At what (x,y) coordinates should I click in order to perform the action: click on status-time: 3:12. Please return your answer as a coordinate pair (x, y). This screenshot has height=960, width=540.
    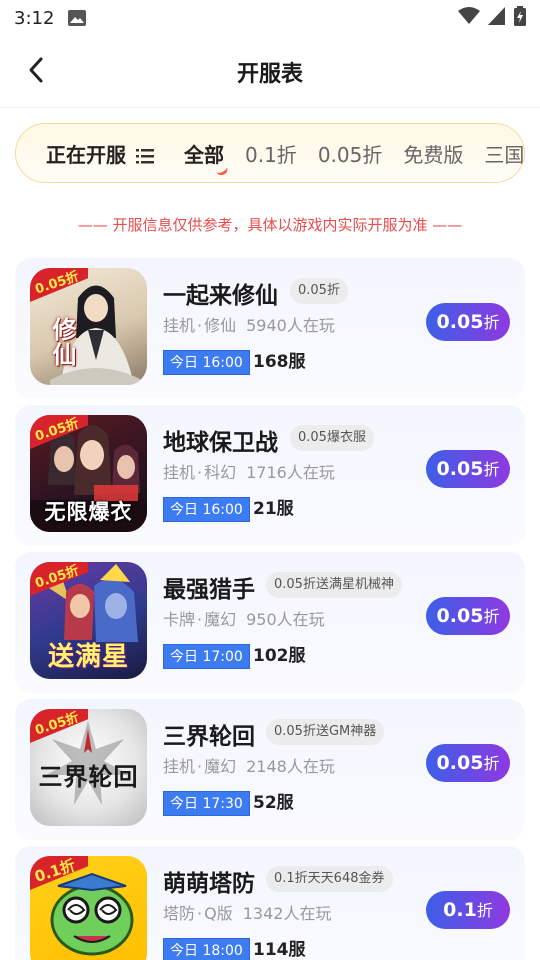
    Looking at the image, I should click on (34, 18).